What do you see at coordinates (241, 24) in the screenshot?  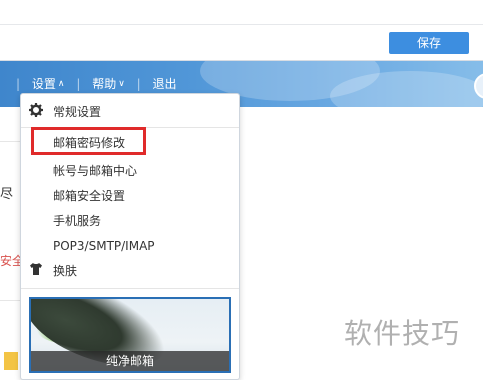 I see `top-bar-divider` at bounding box center [241, 24].